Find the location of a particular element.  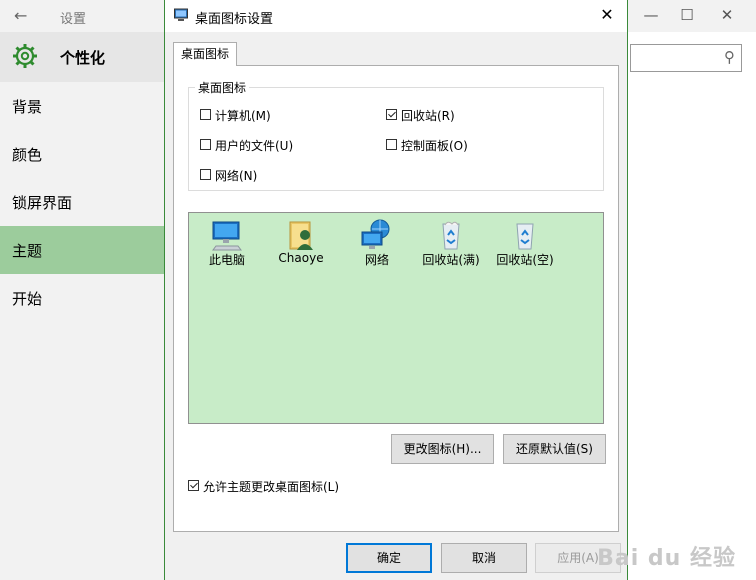

icon-item-this-pc: 此电脑 is located at coordinates (227, 242).